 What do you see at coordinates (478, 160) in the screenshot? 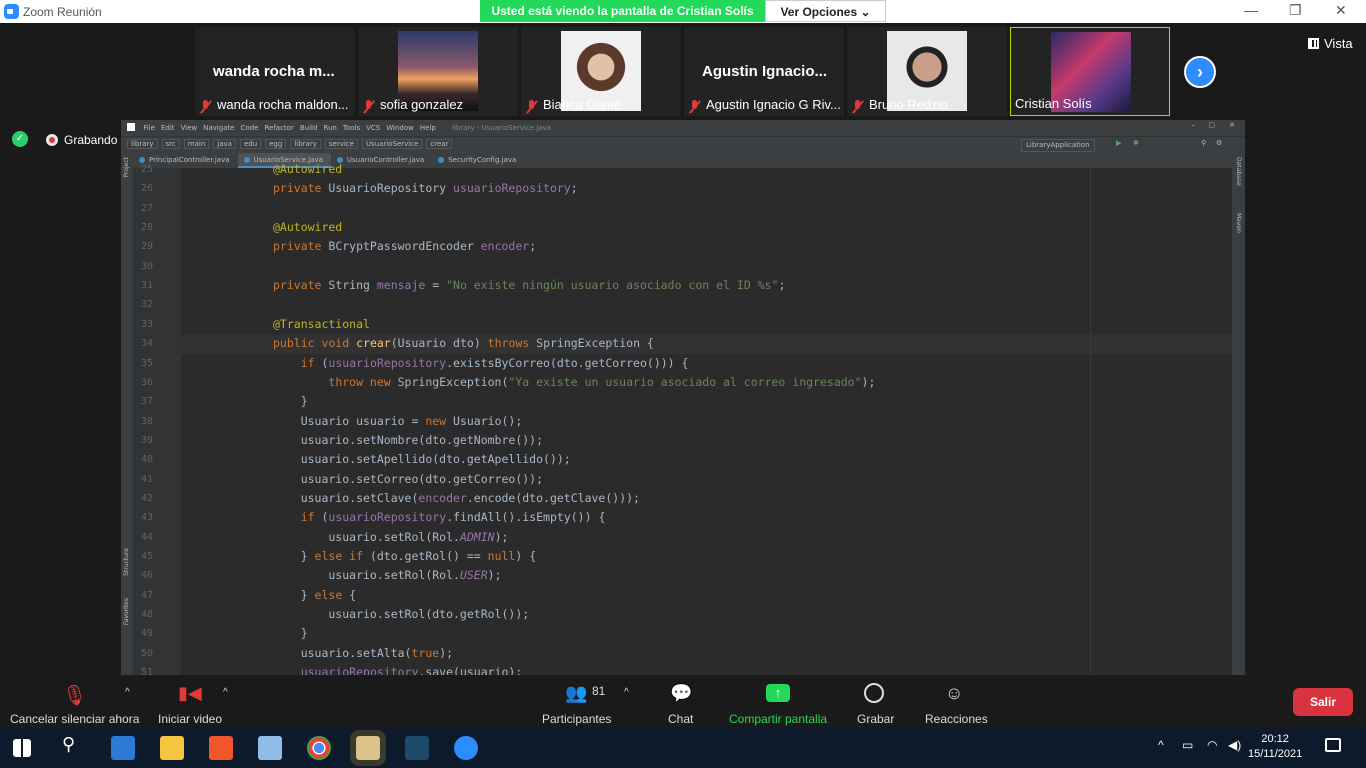
I see `editor-tab: SecurityConfig.java` at bounding box center [478, 160].